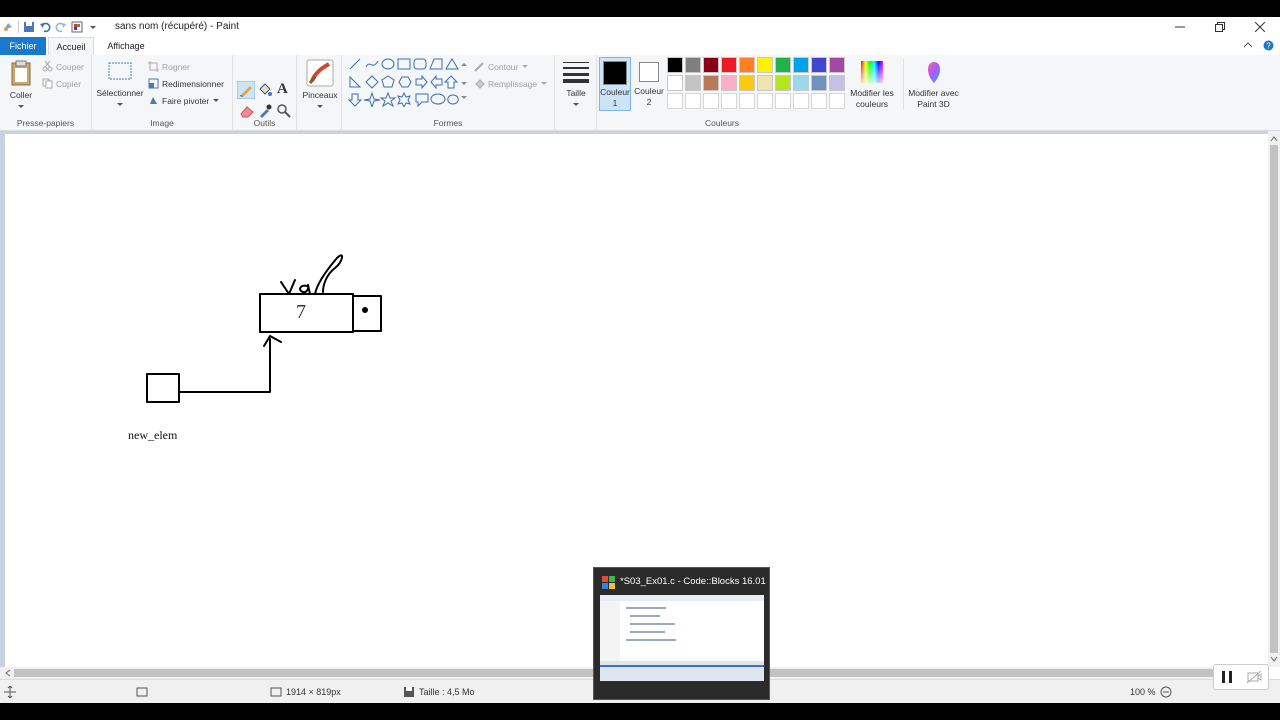 This screenshot has height=720, width=1280. What do you see at coordinates (71, 46) in the screenshot?
I see `tab-home: Accueil` at bounding box center [71, 46].